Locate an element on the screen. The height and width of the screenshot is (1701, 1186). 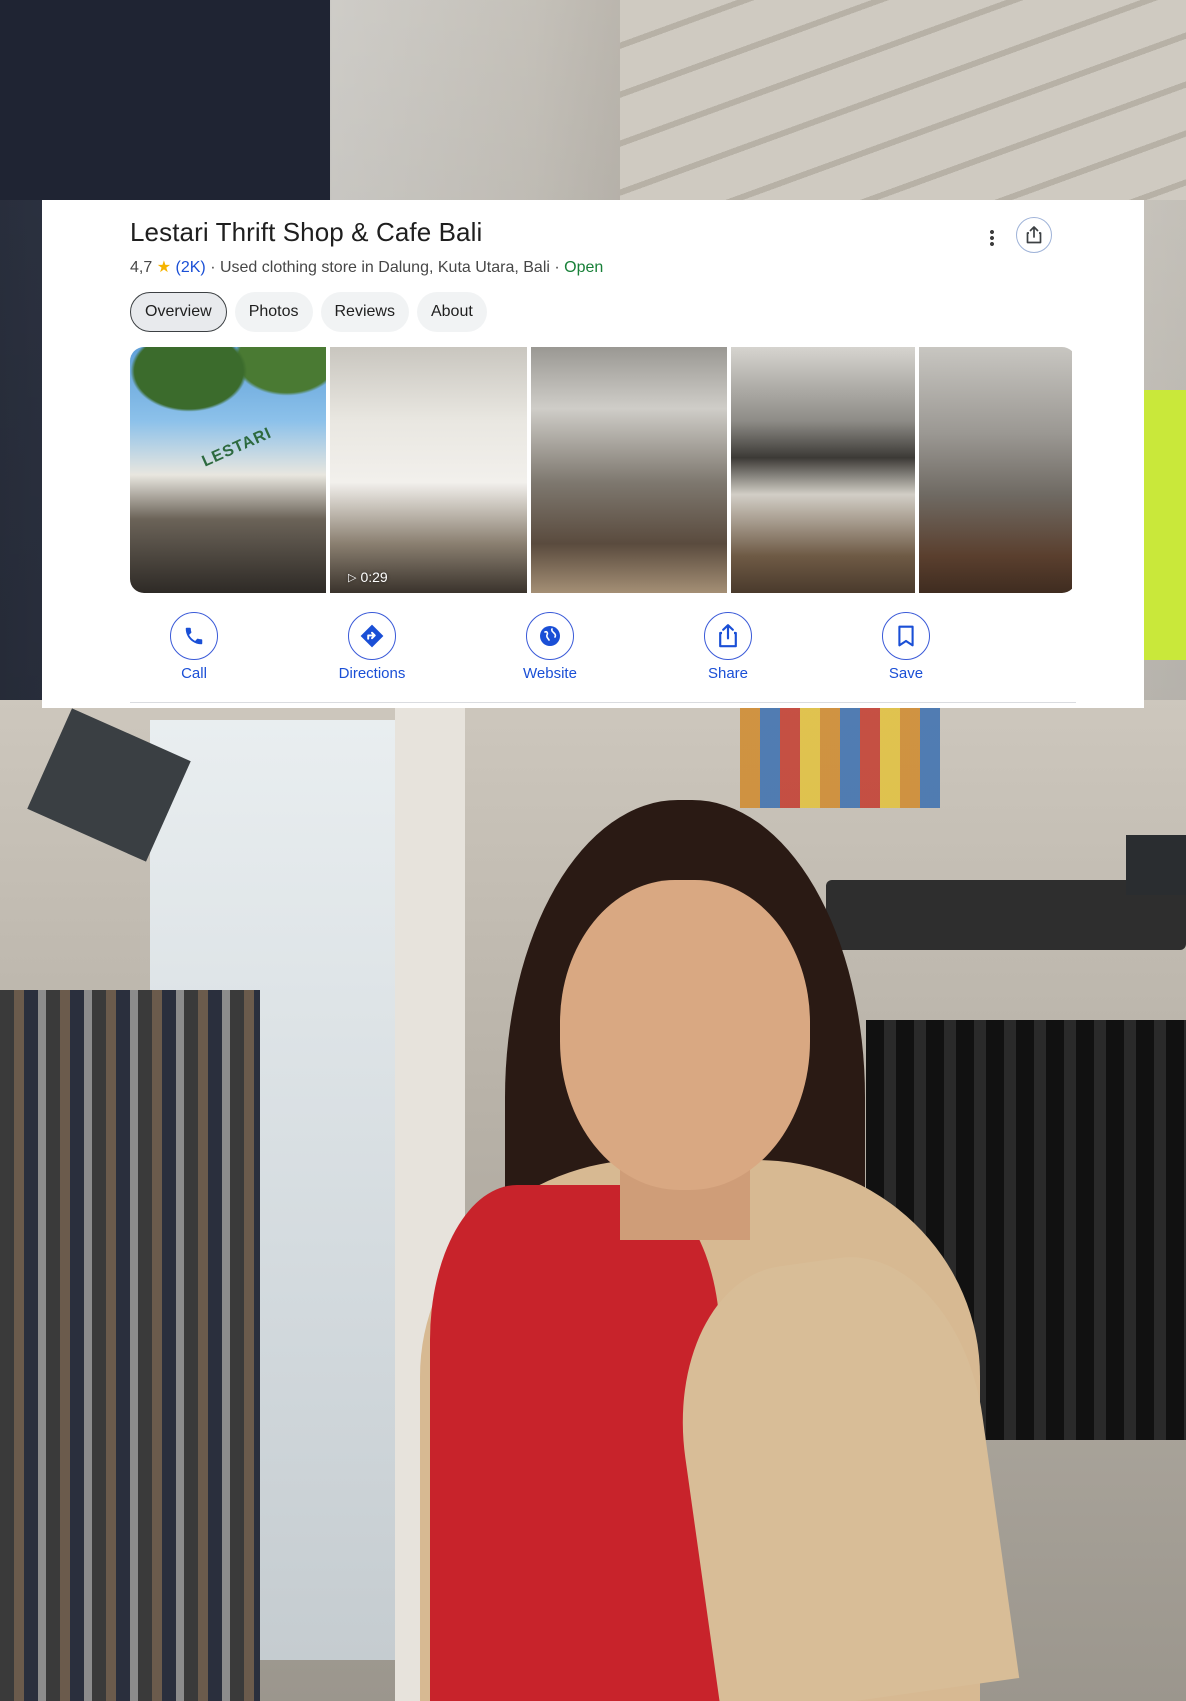
hanging-garment is located at coordinates (1165, 525).